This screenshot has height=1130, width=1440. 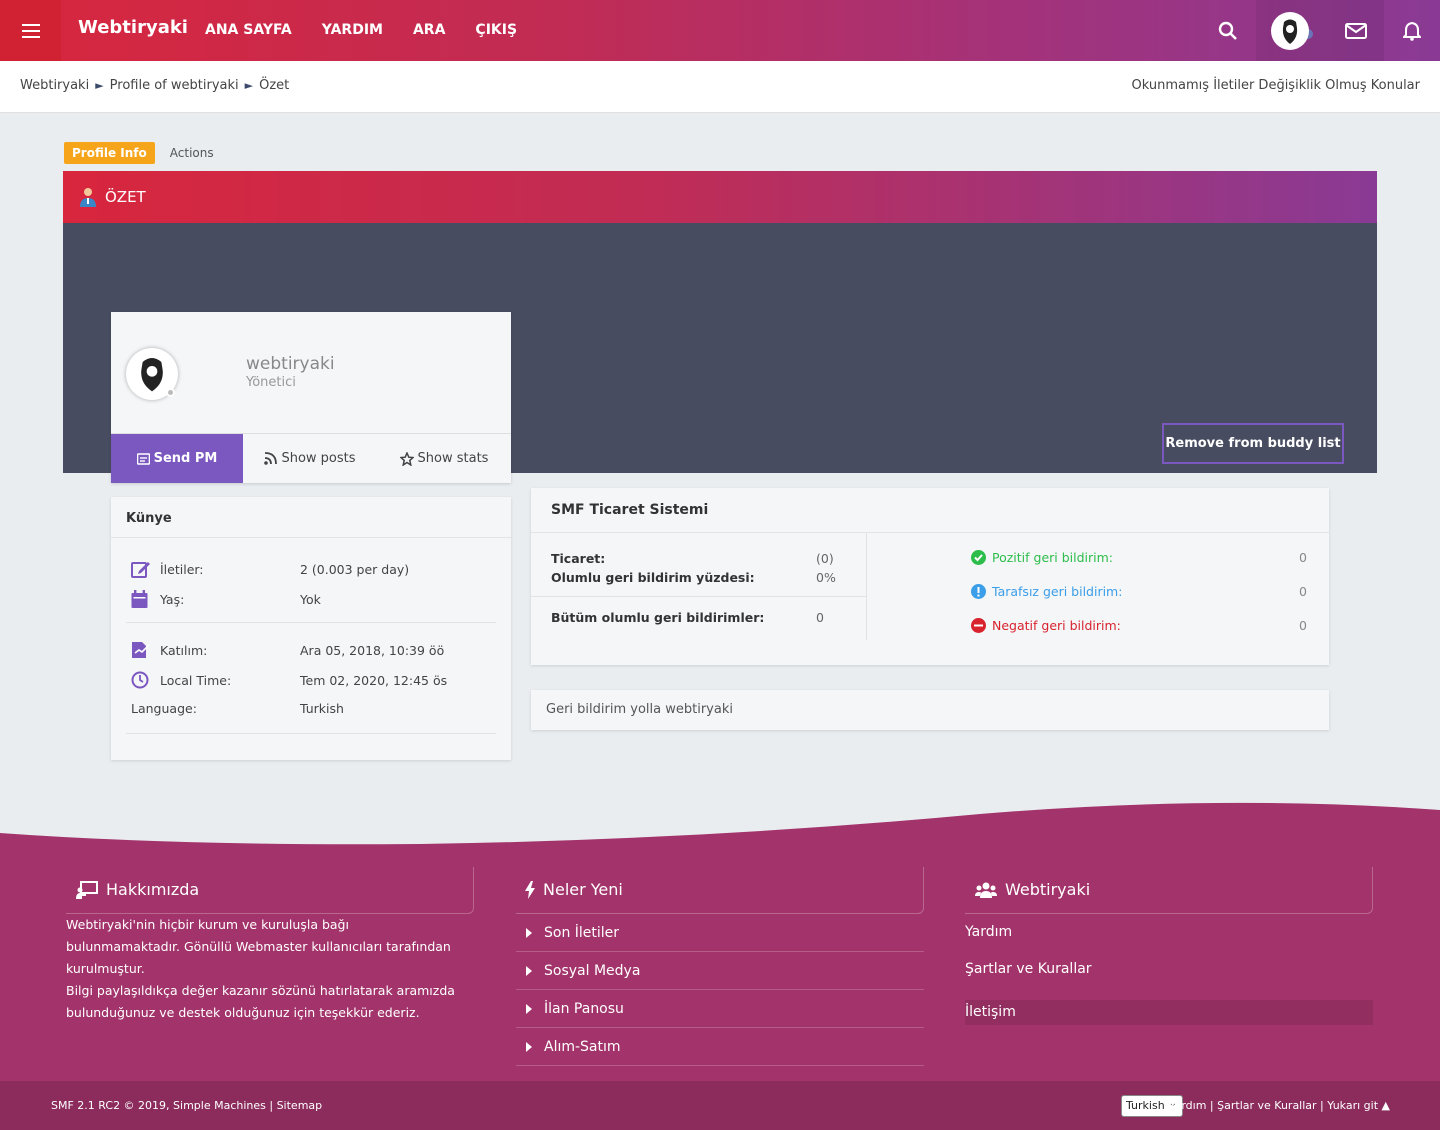 I want to click on profile-actions: Send PM Show posts Show stats, so click(x=311, y=458).